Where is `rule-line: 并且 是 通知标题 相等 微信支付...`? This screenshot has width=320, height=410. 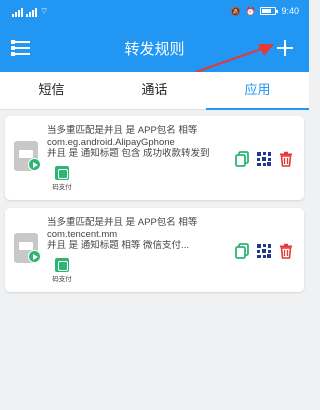 rule-line: 并且 是 通知标题 相等 微信支付... is located at coordinates (118, 245).